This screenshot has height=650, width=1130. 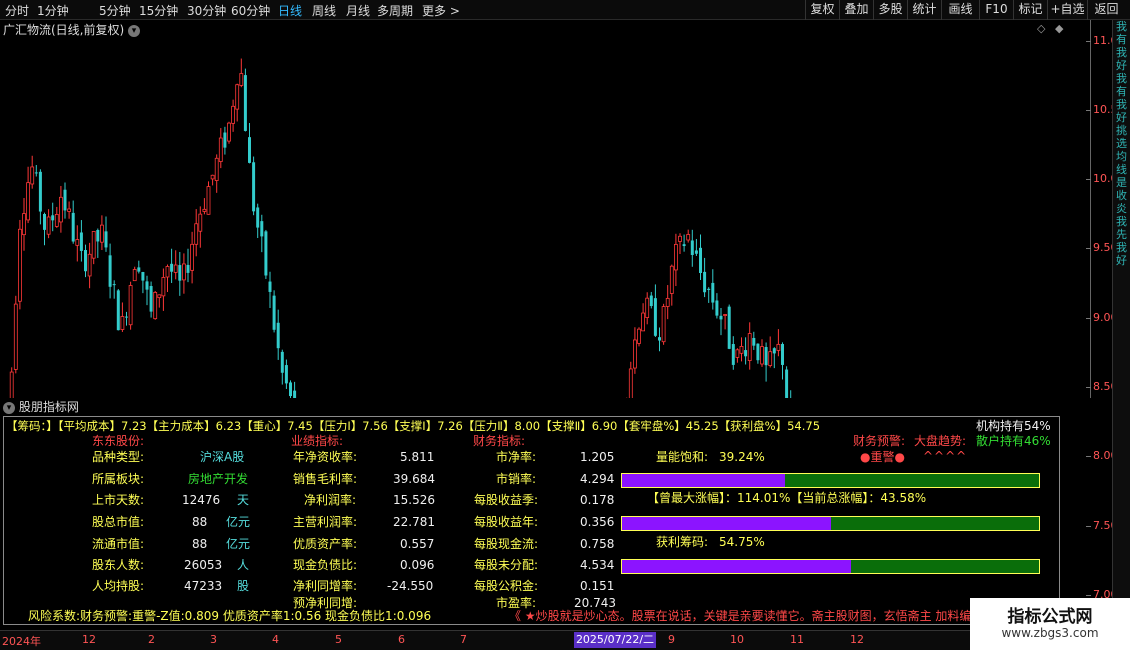 What do you see at coordinates (671, 639) in the screenshot?
I see `date-label: 9` at bounding box center [671, 639].